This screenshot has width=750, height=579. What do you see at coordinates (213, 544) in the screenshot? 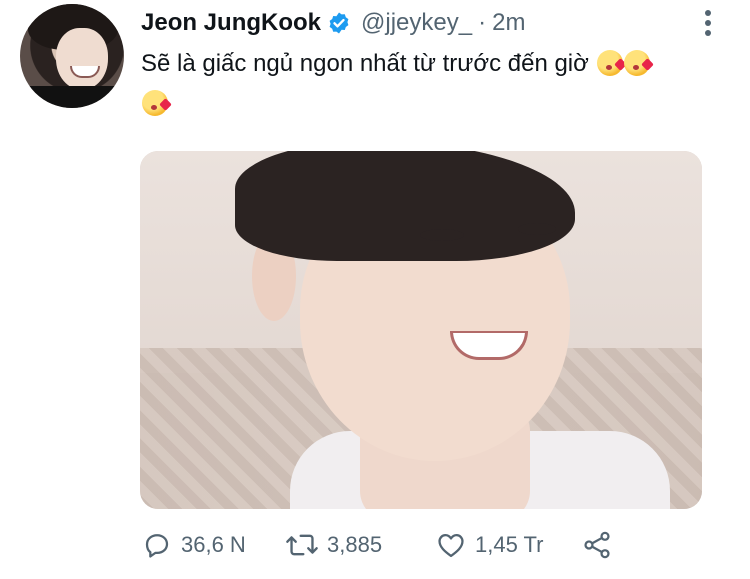
I see `reply-count: 36,6 N` at bounding box center [213, 544].